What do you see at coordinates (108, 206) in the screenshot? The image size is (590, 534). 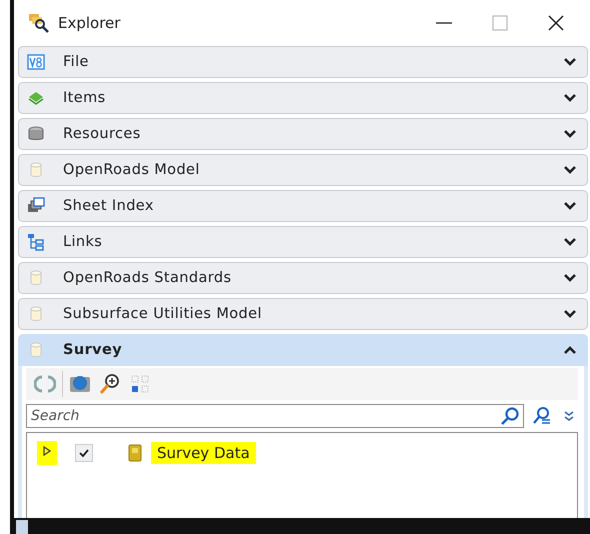 I see `section-label: Sheet Index` at bounding box center [108, 206].